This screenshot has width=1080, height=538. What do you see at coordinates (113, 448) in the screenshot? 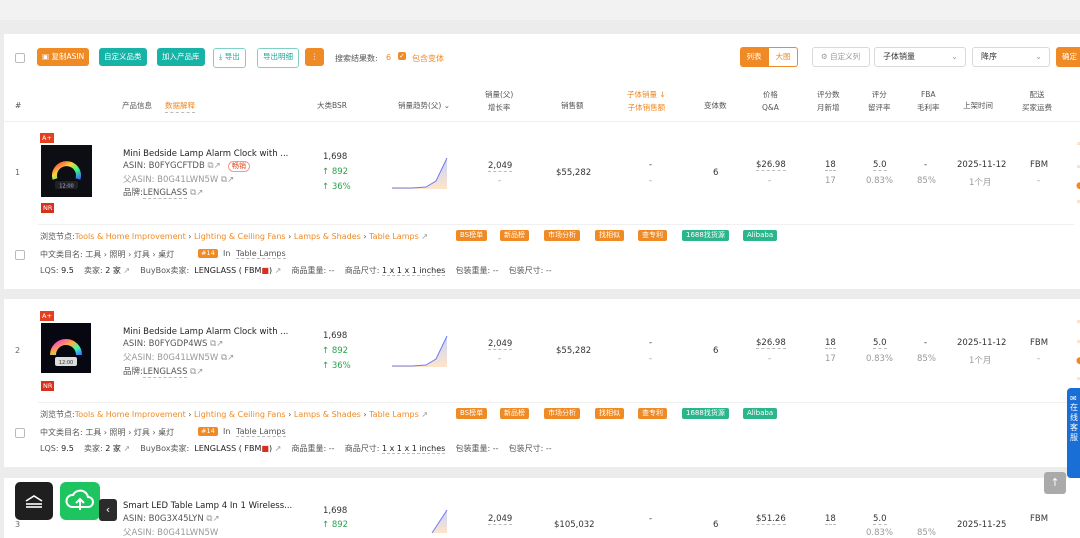
I see `sellers-value: 2 家` at bounding box center [113, 448].